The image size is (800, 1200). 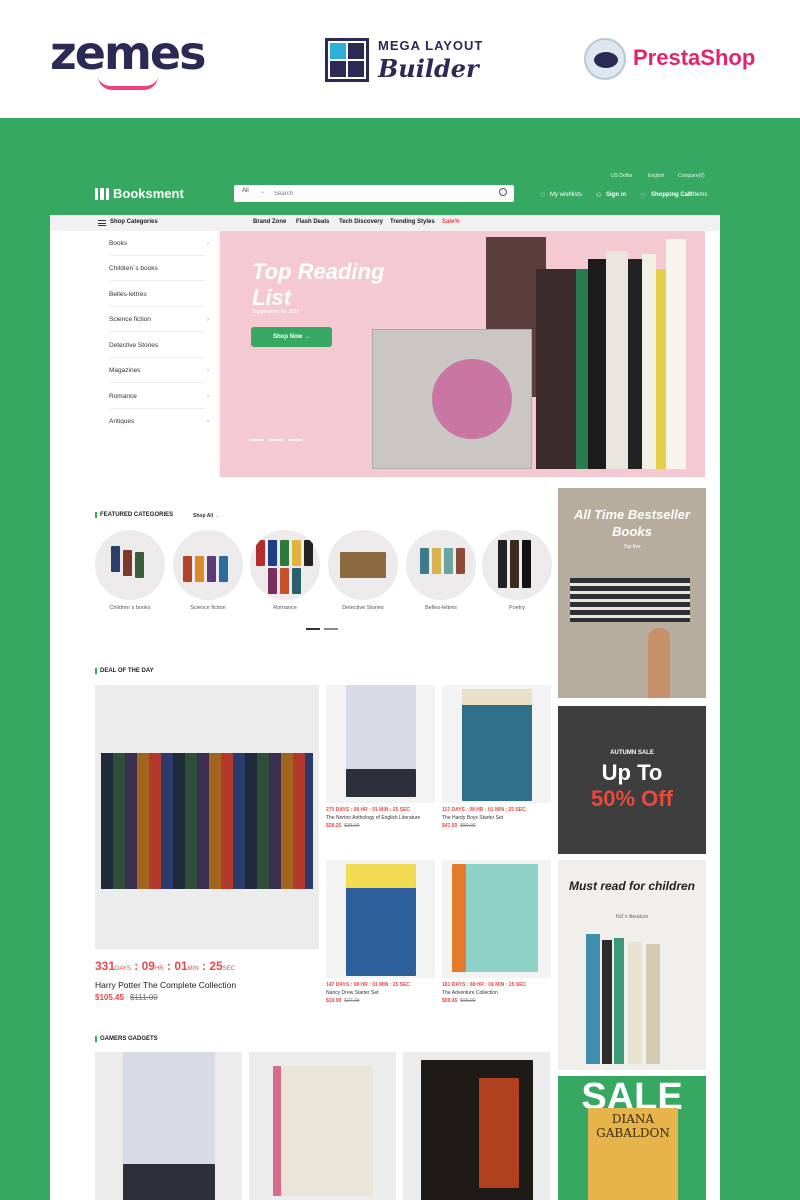 I want to click on sidebar-item-childrens: Children`s books, so click(x=157, y=268).